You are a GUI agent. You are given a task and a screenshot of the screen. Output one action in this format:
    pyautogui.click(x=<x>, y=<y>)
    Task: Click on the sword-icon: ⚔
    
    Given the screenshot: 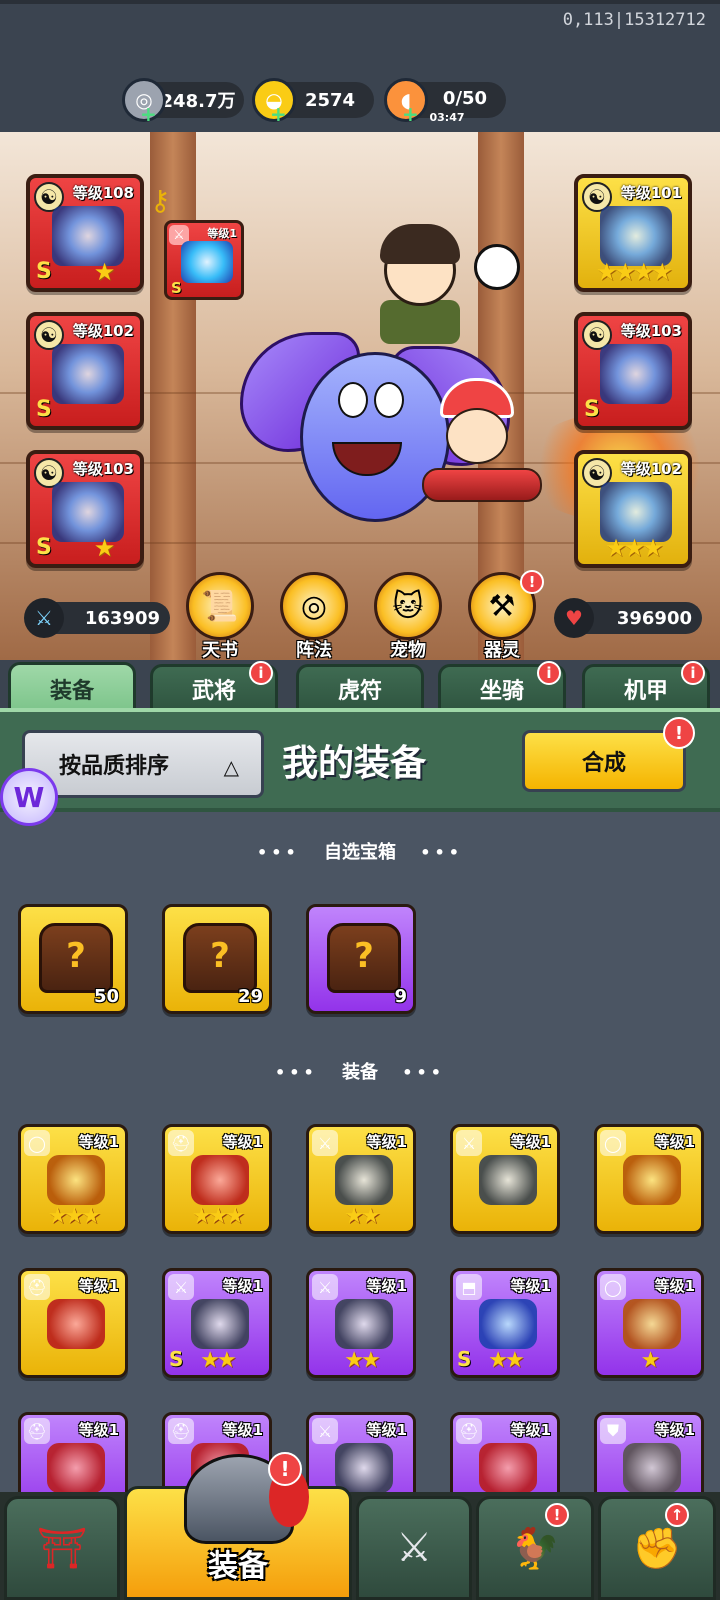 What is the action you would take?
    pyautogui.click(x=44, y=618)
    